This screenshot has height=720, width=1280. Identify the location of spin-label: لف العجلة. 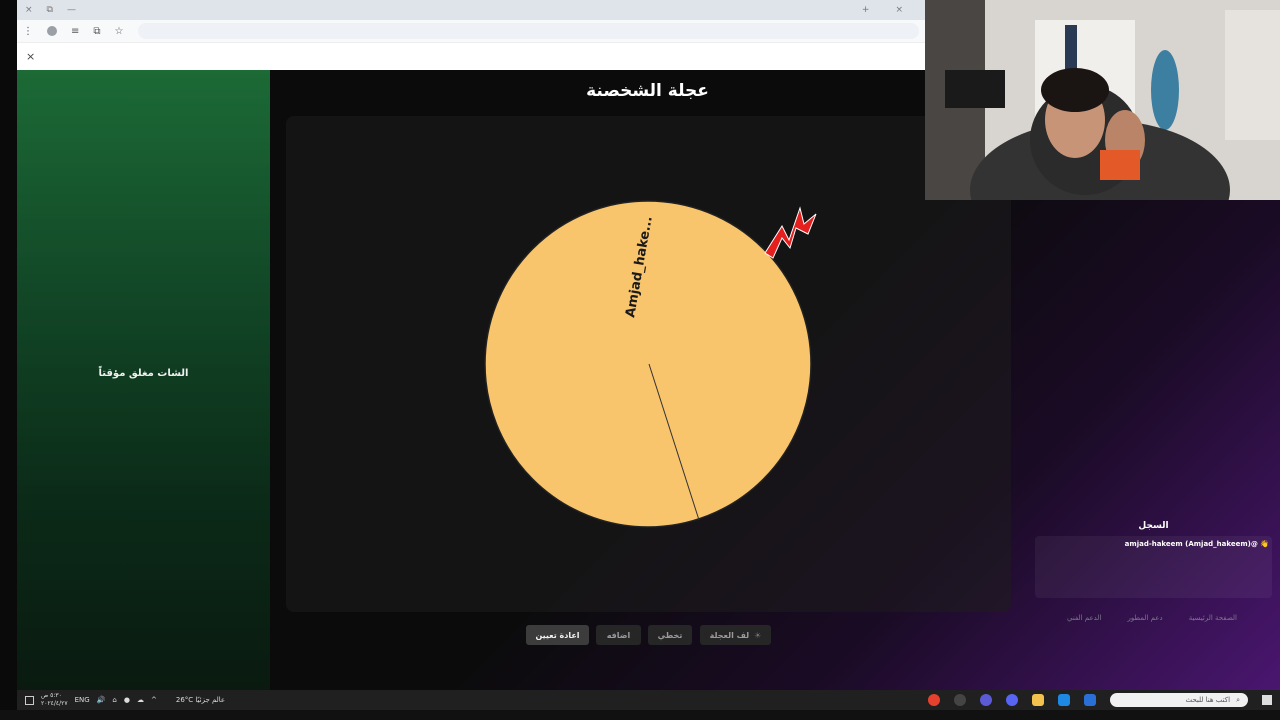
(729, 635).